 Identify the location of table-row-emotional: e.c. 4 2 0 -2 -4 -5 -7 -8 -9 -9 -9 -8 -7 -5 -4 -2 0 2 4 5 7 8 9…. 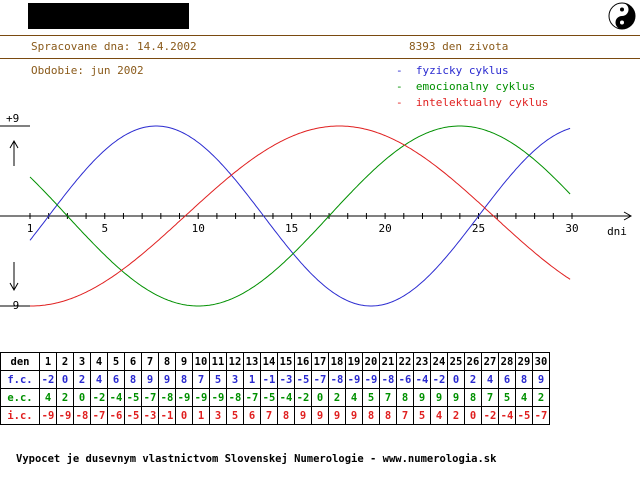
(275, 397).